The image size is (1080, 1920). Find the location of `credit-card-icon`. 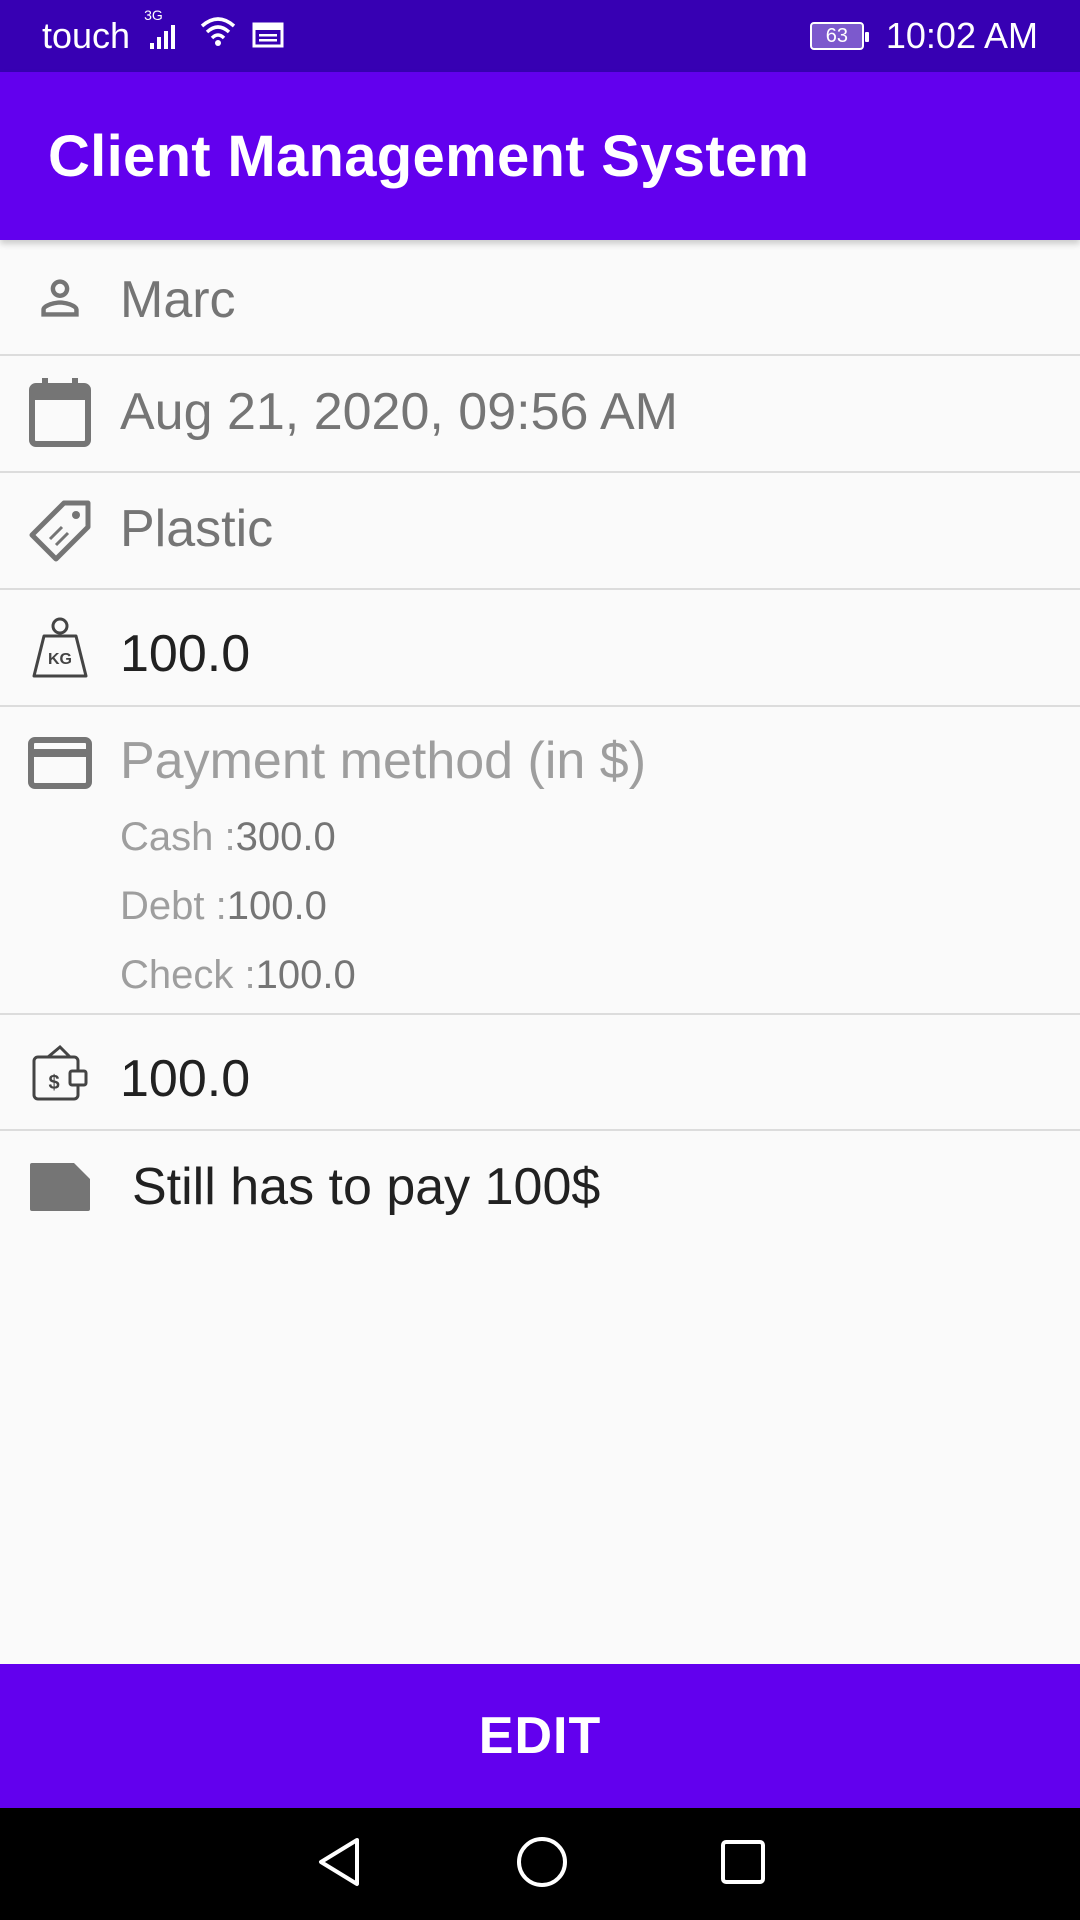

credit-card-icon is located at coordinates (60, 763).